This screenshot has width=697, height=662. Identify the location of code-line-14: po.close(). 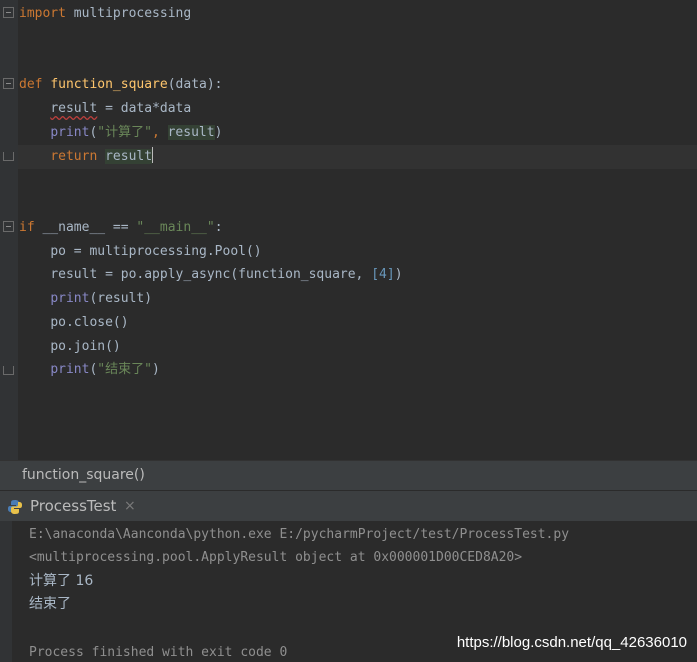
(74, 323).